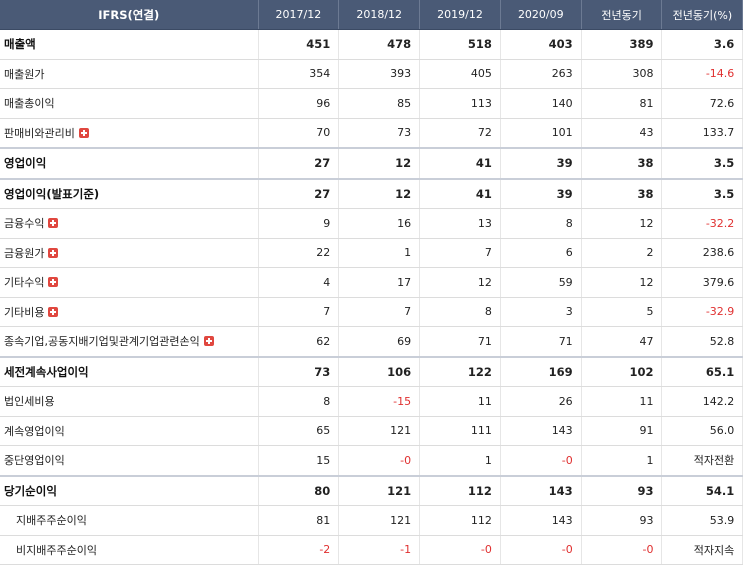 This screenshot has width=743, height=565. What do you see at coordinates (299, 133) in the screenshot?
I see `value-cell: 70` at bounding box center [299, 133].